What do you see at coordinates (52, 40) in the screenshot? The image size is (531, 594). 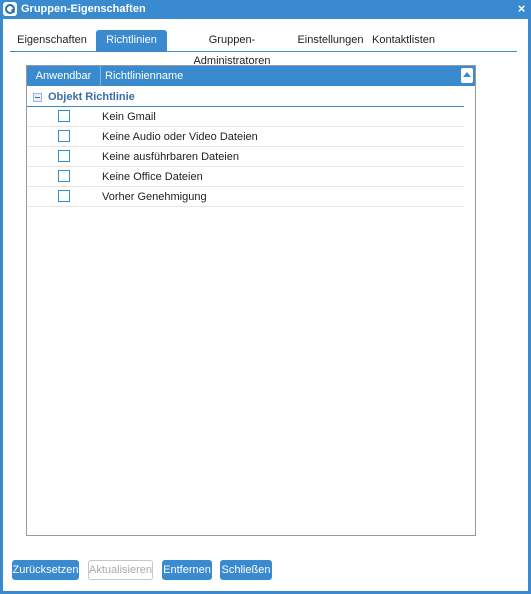 I see `tab-eigenschaften: Eigenschaften` at bounding box center [52, 40].